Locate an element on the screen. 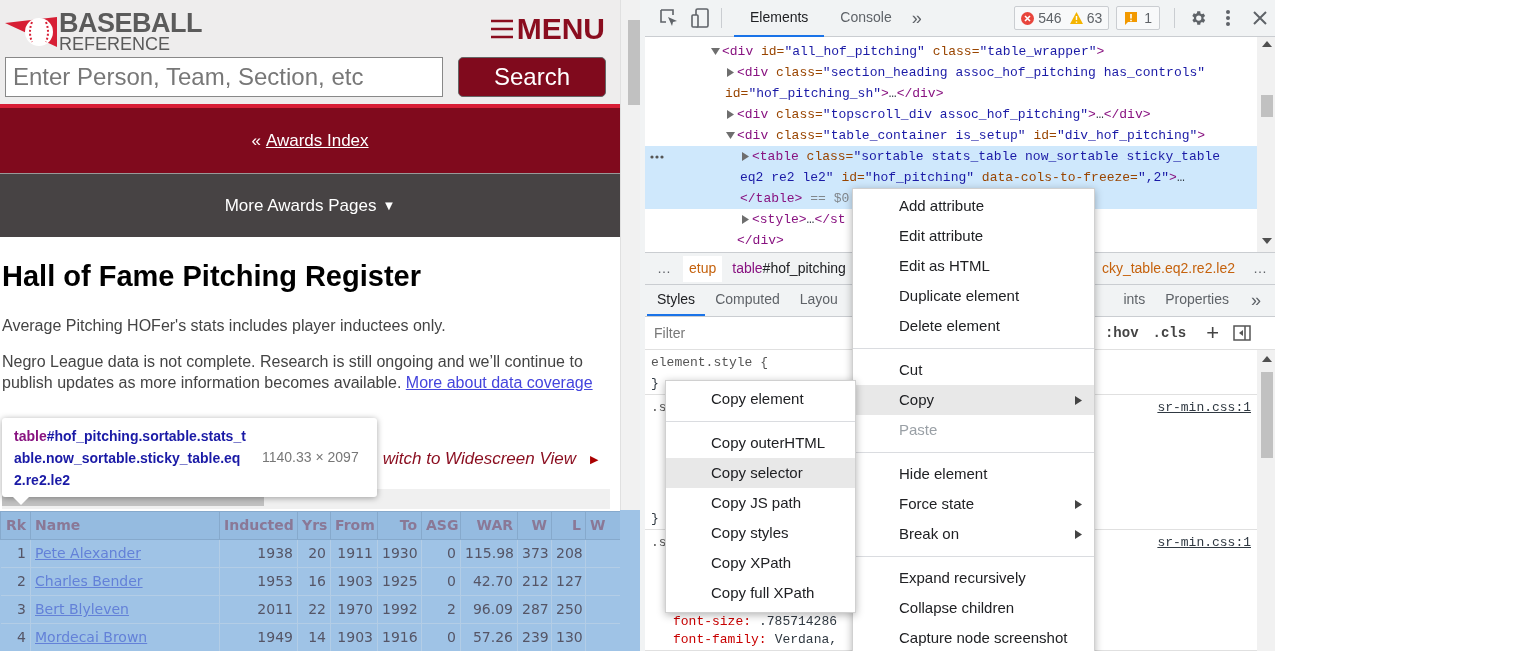 The height and width of the screenshot is (651, 1536). table-cell: 1911 is located at coordinates (354, 553).